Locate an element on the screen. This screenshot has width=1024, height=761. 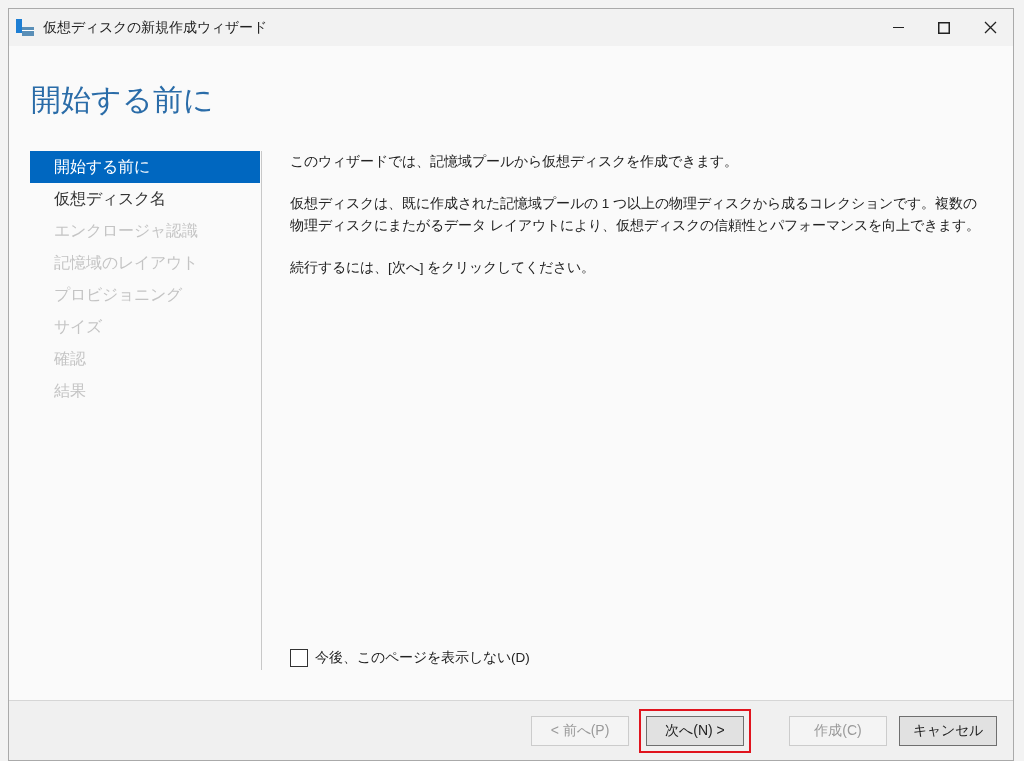
wizard-step: 仮想ディスク名 is located at coordinates (145, 199).